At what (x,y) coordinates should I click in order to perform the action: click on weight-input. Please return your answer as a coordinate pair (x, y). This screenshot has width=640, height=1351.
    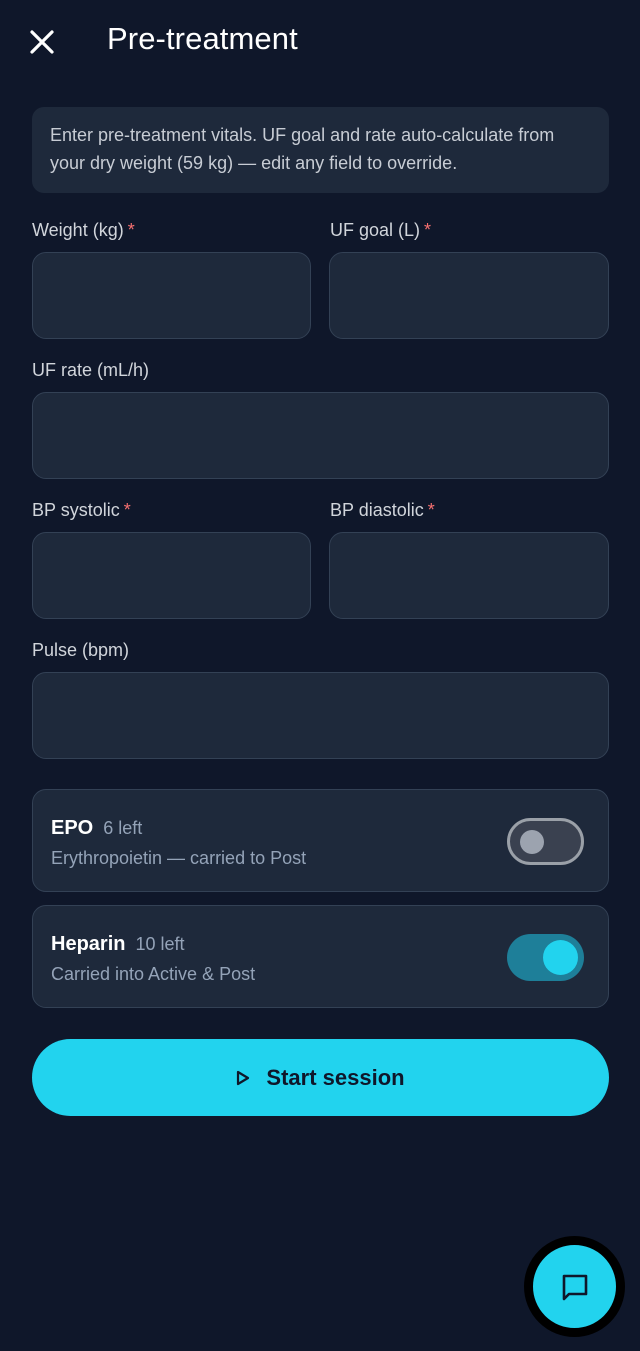
    Looking at the image, I should click on (171, 295).